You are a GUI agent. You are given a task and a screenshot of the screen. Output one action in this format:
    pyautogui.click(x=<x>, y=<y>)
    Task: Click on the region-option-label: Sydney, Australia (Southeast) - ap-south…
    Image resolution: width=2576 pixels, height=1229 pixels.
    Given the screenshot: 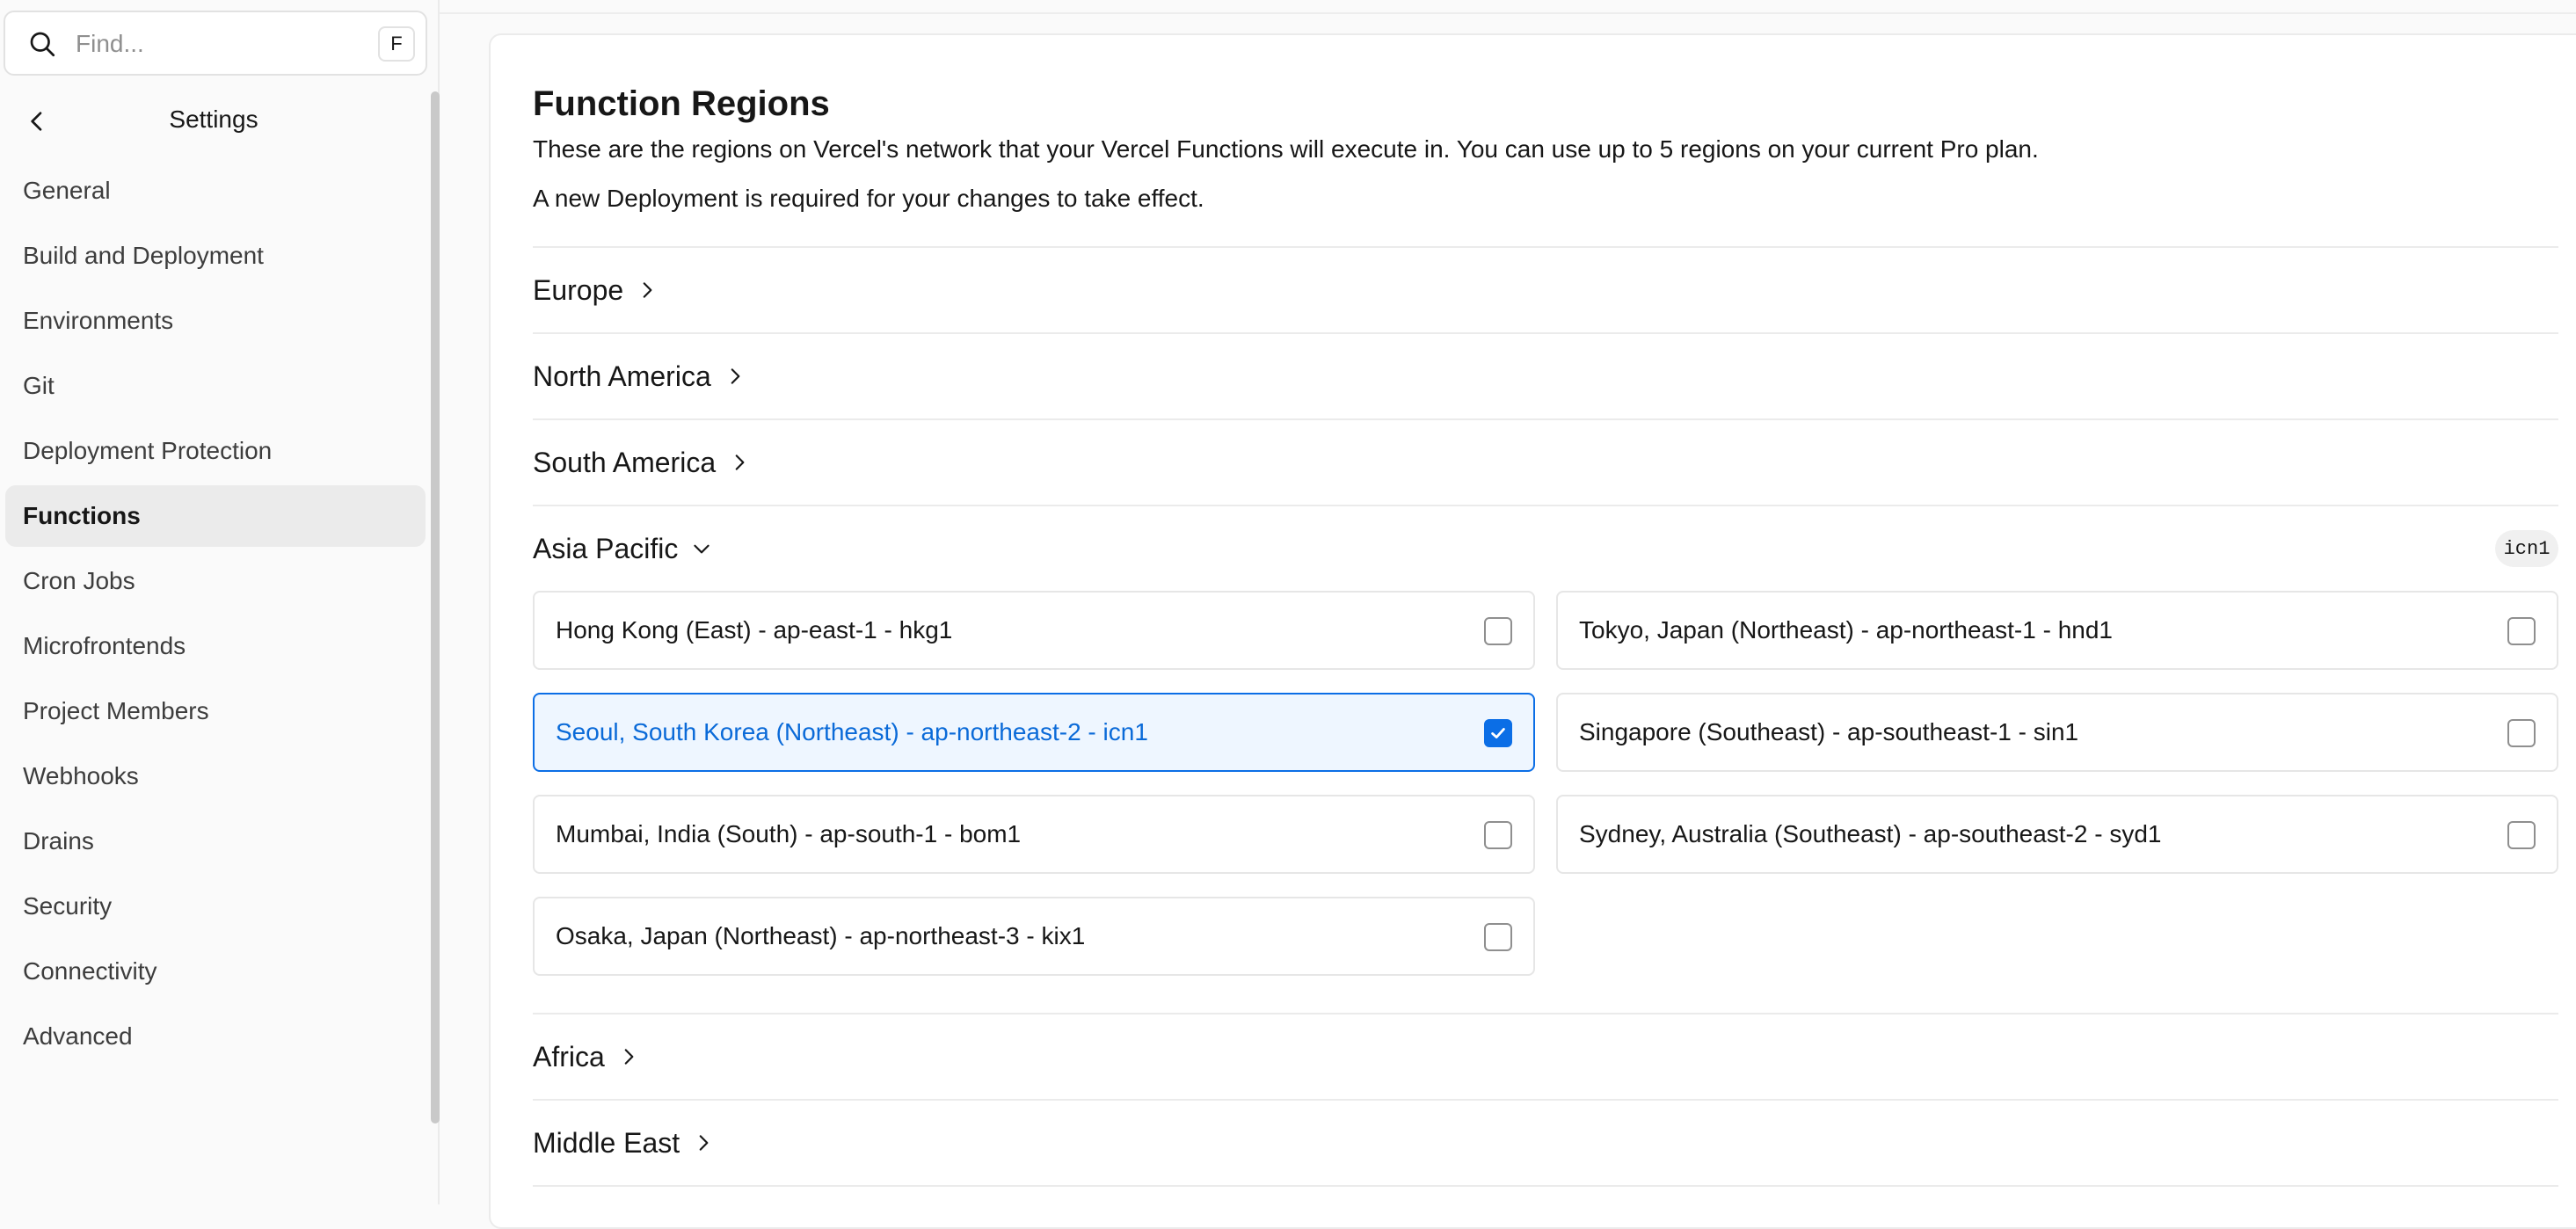 What is the action you would take?
    pyautogui.click(x=1871, y=834)
    